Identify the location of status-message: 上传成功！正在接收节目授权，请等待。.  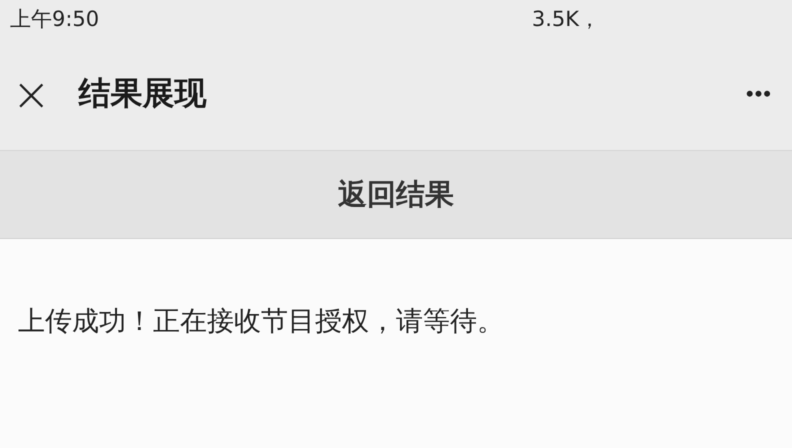
(261, 322).